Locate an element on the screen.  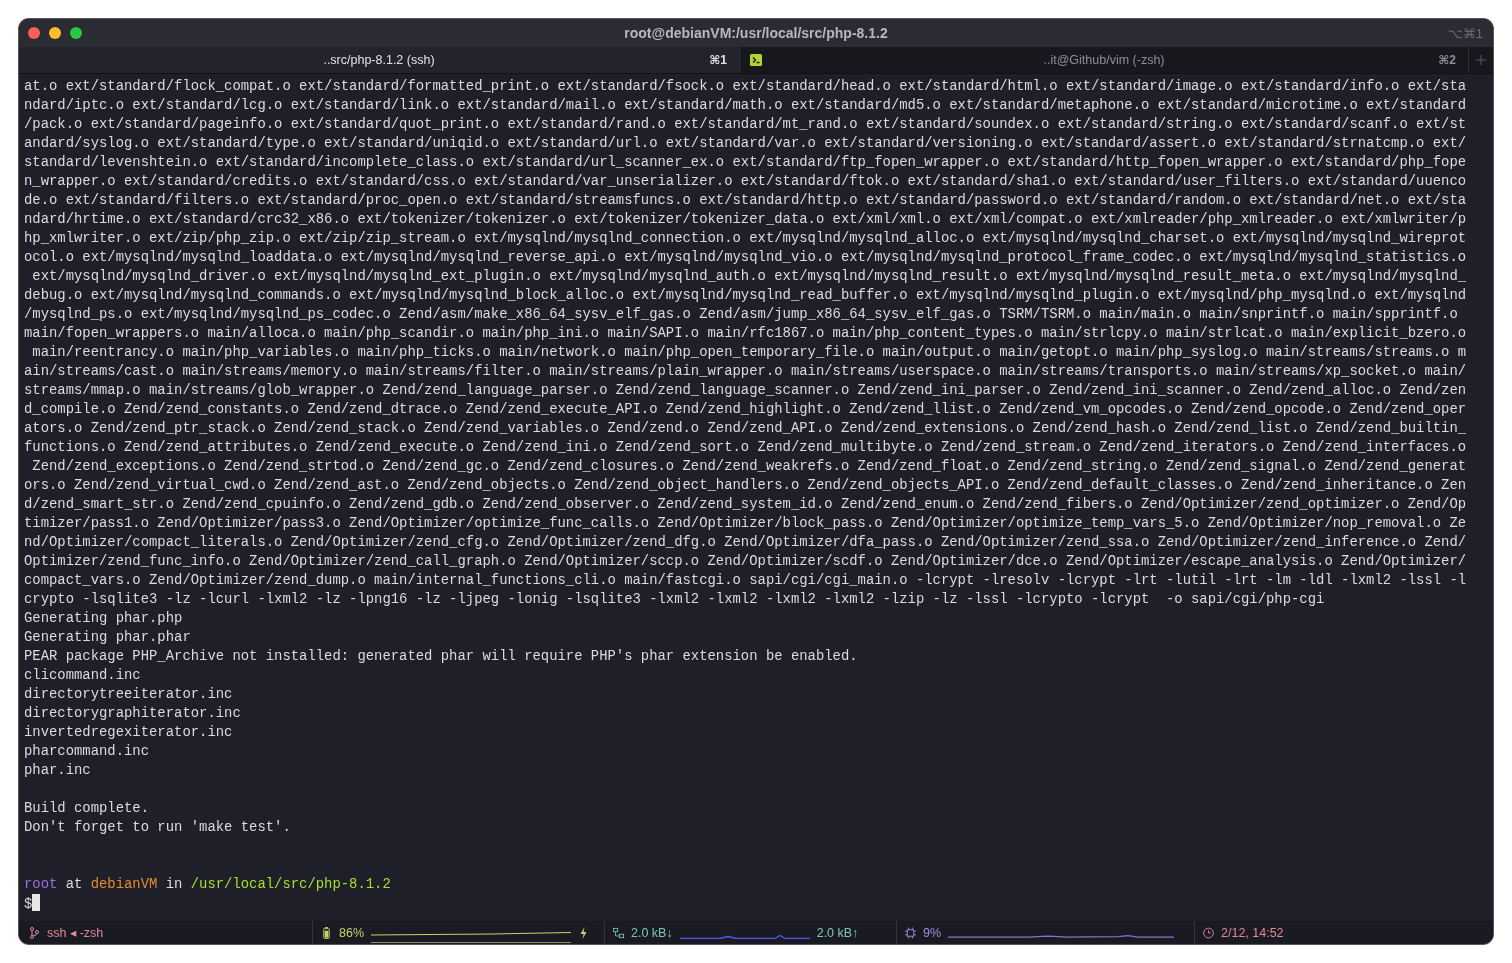
output-line: Build complete. is located at coordinates (87, 808).